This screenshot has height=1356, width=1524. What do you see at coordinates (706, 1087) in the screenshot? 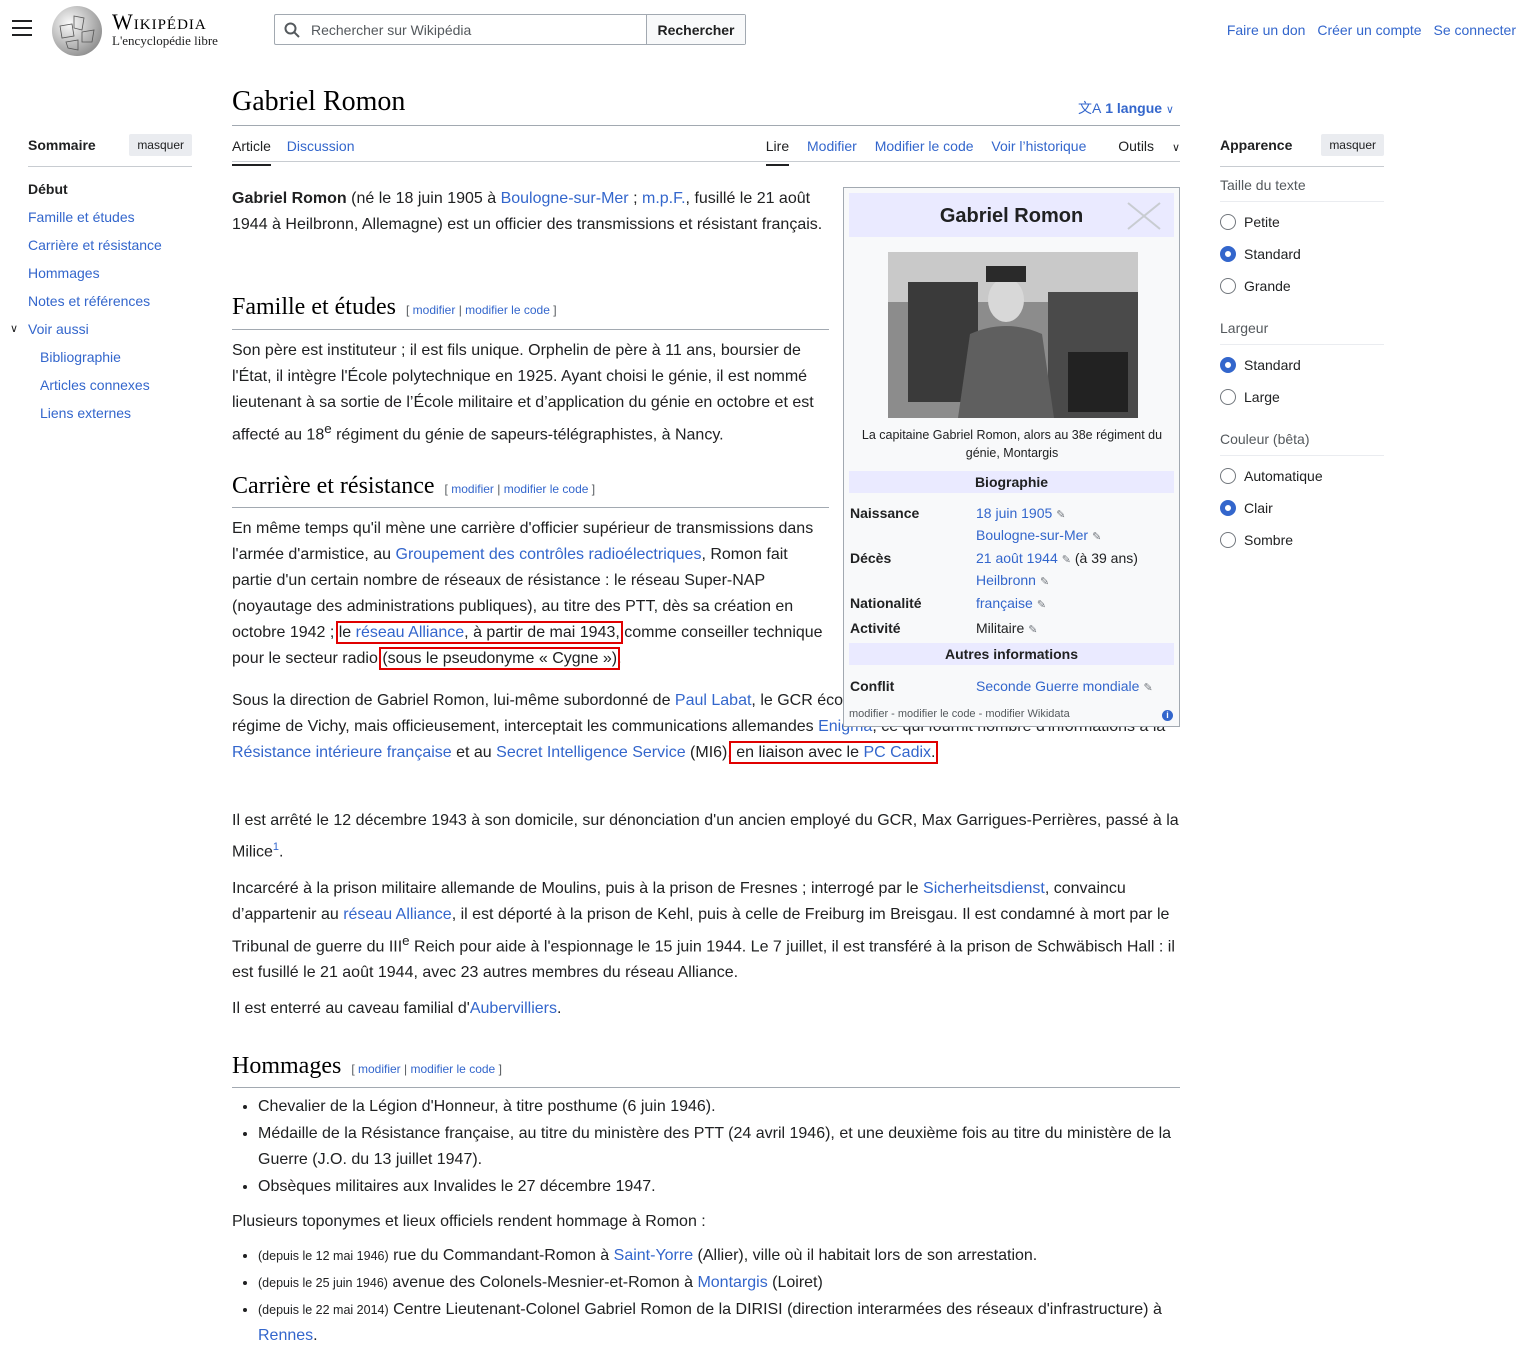
I see `heading-divider` at bounding box center [706, 1087].